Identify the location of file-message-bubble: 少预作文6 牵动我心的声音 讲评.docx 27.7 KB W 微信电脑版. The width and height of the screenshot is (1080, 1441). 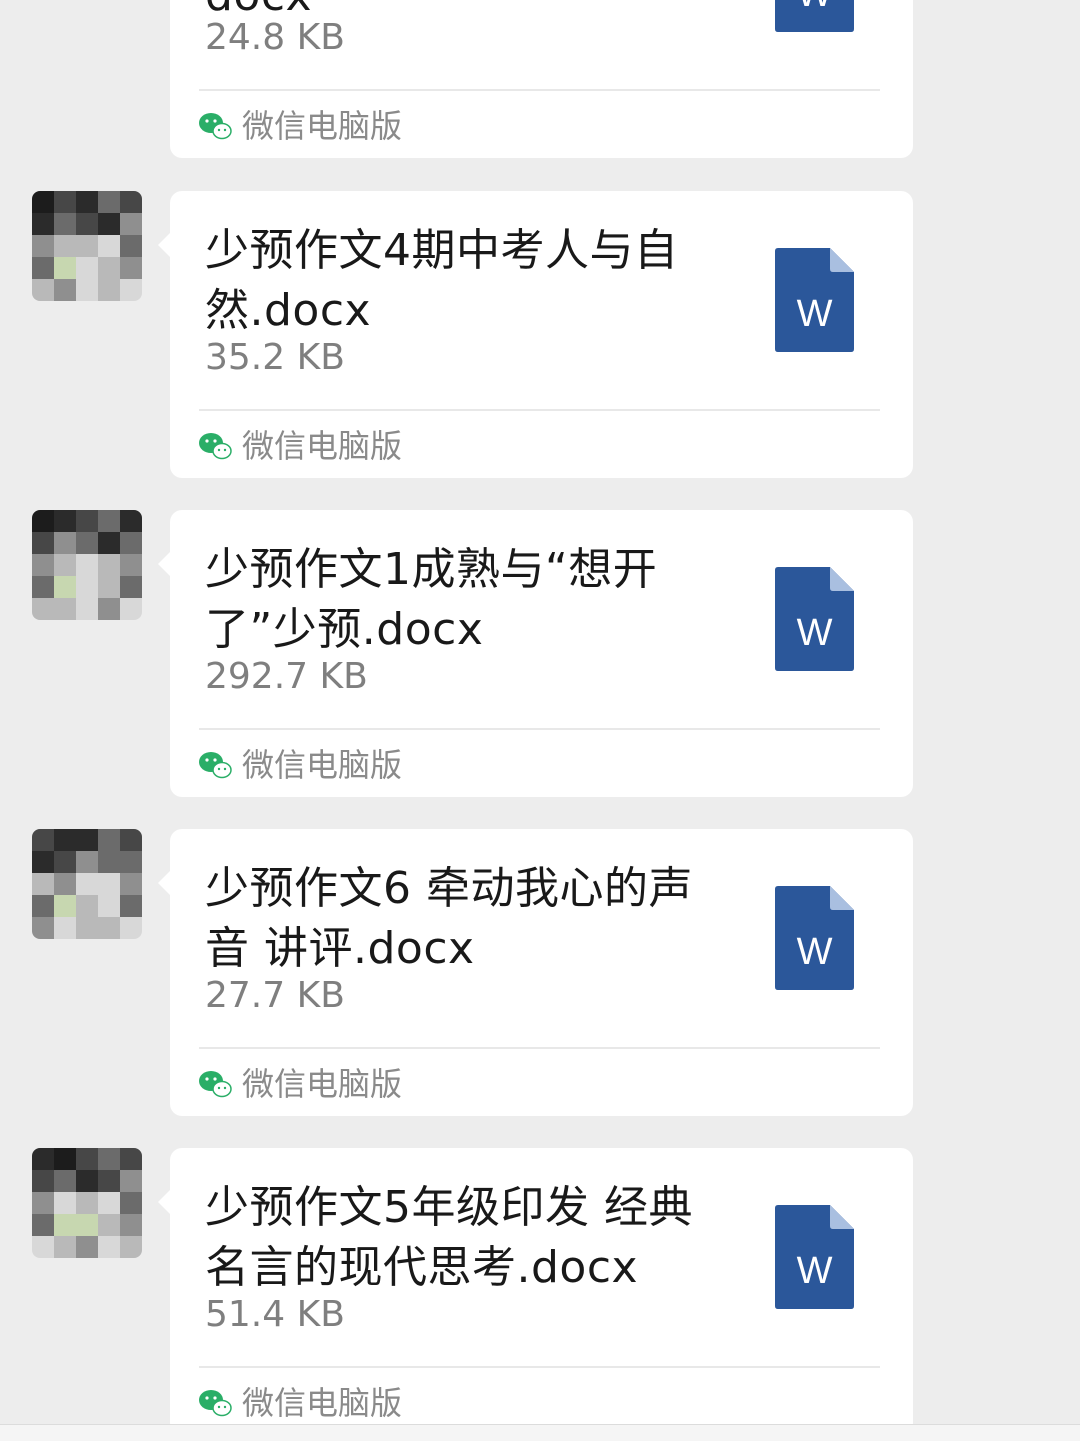
(535, 972).